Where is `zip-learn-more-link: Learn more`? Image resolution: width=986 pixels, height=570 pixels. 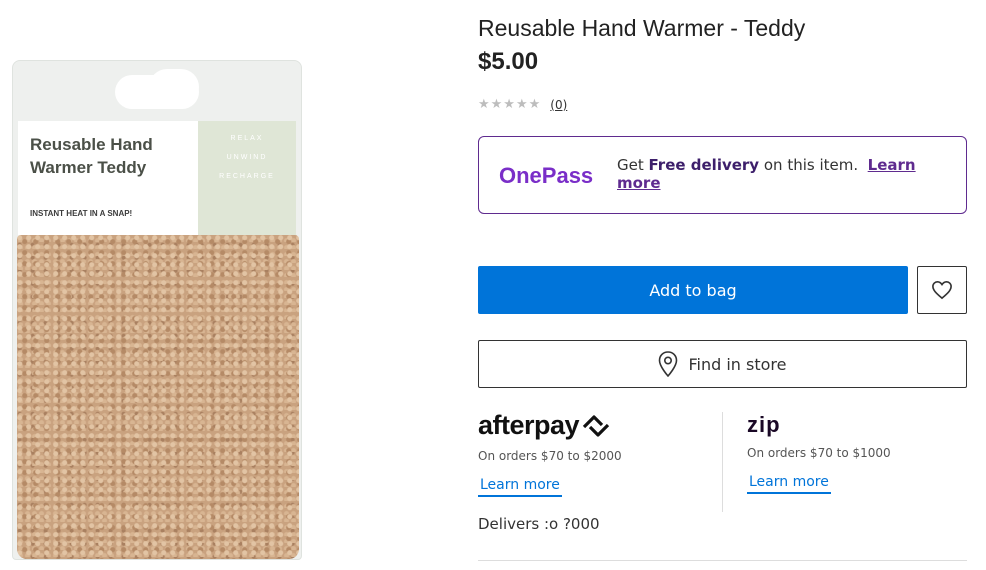
zip-learn-more-link: Learn more is located at coordinates (789, 484).